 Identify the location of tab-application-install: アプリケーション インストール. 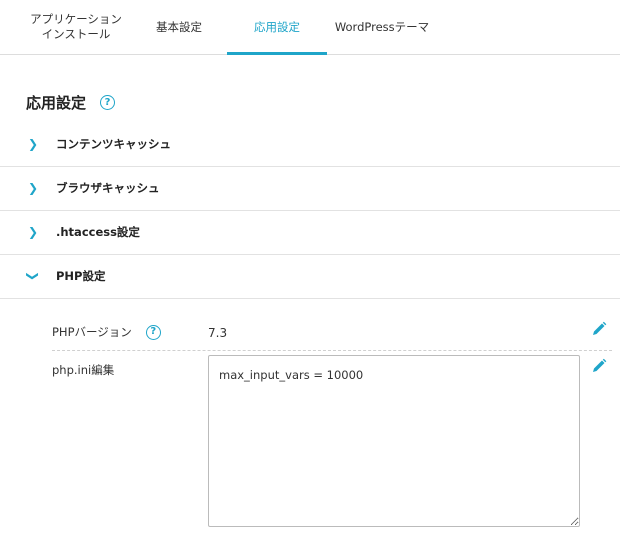
(76, 27).